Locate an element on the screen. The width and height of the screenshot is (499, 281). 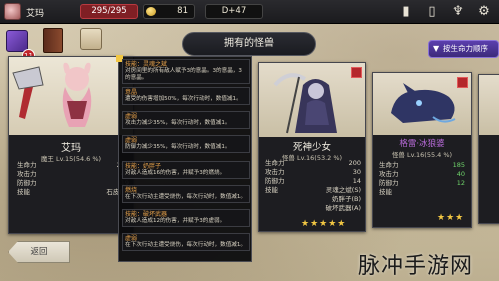
monster-level: 怪兽 Lv.16(55.4 %) is located at coordinates (422, 155).